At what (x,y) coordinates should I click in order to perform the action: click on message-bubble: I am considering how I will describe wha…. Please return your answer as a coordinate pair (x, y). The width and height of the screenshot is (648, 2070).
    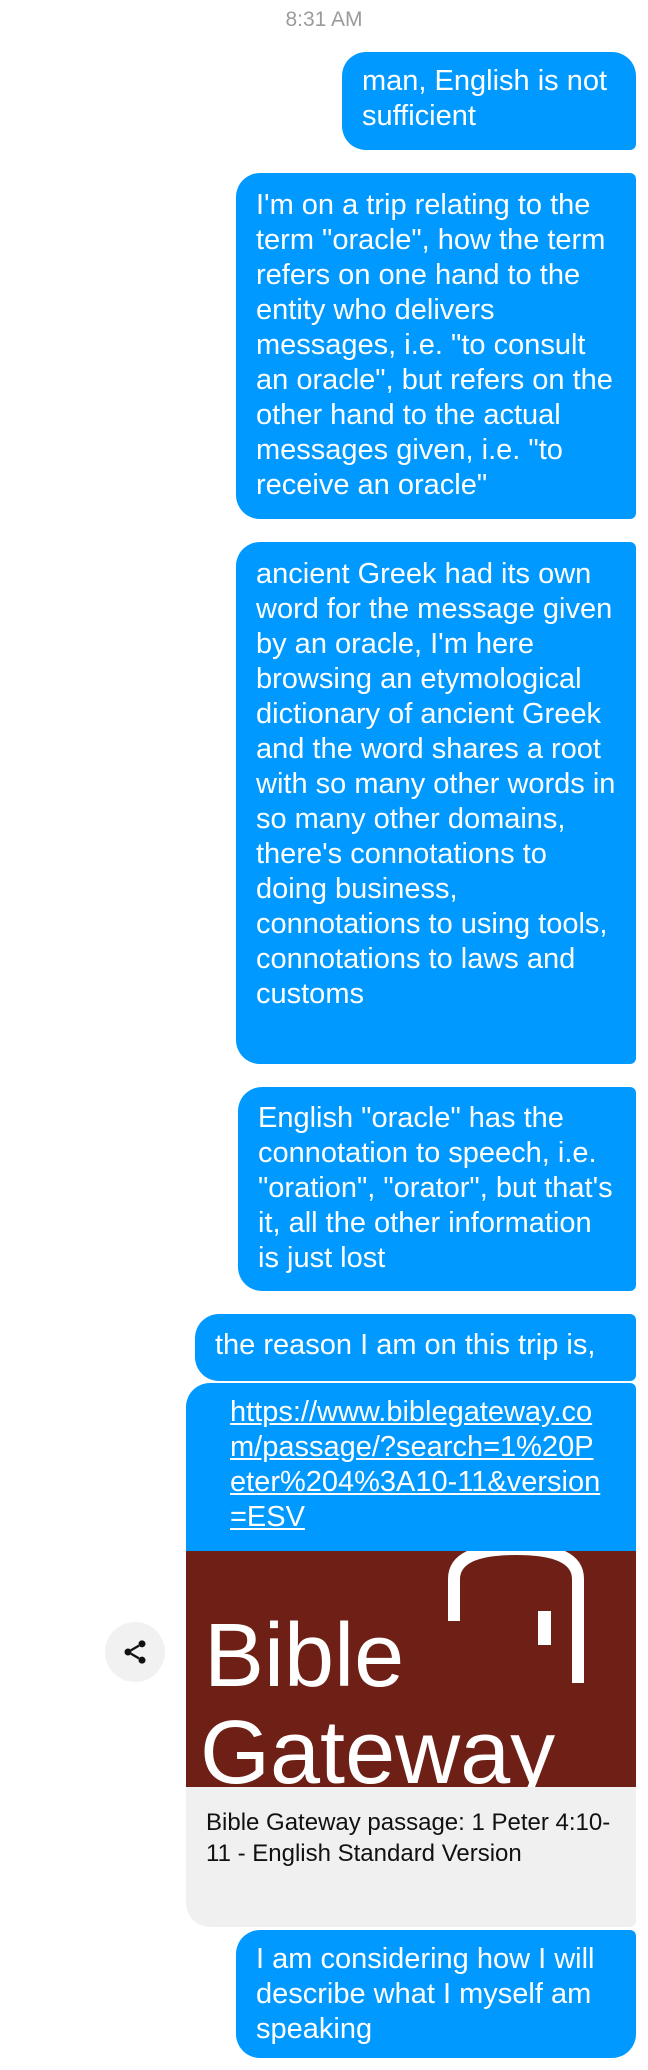
    Looking at the image, I should click on (436, 1994).